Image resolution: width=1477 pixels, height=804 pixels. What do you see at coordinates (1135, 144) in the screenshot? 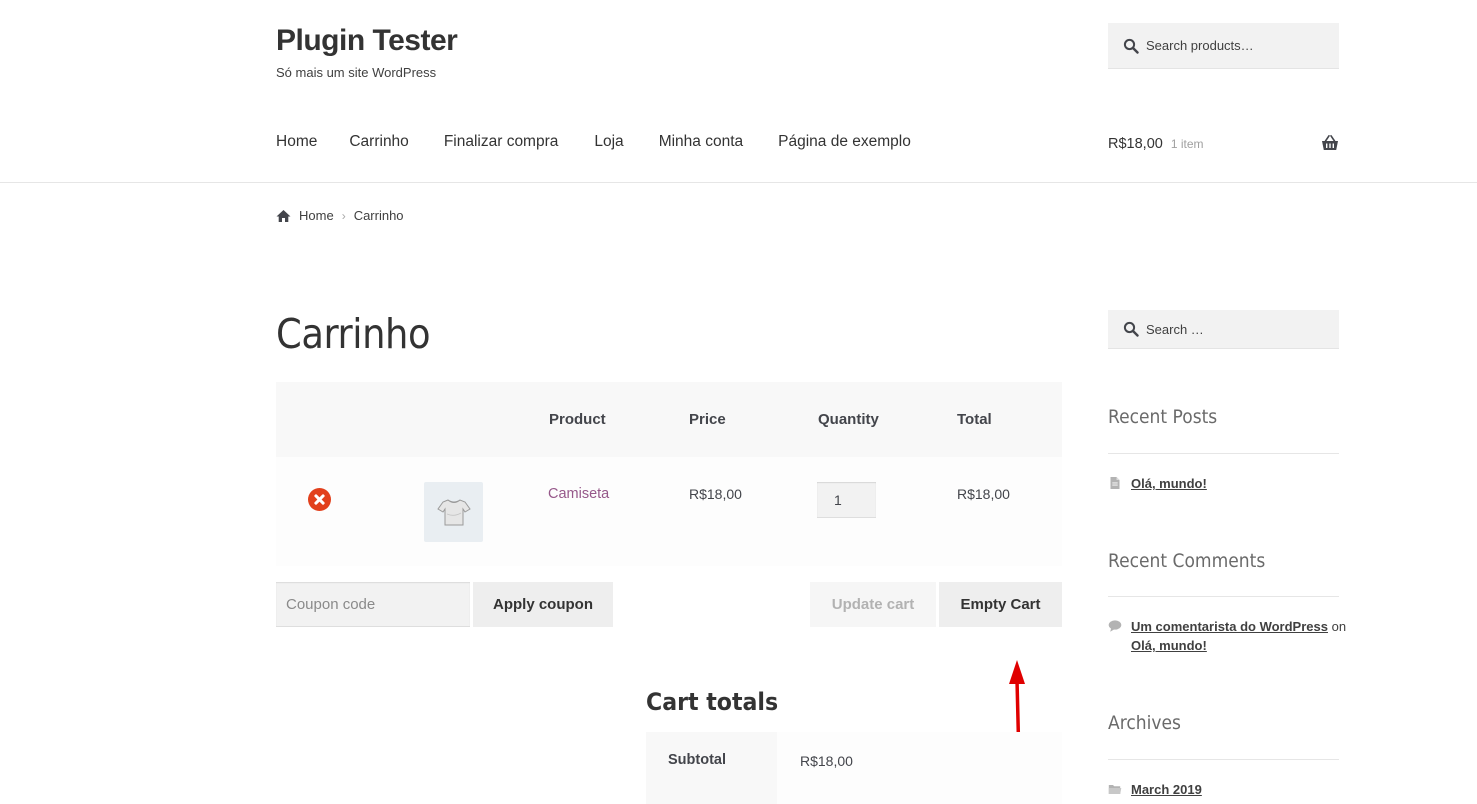
I see `header-cart-amount: R$18,00` at bounding box center [1135, 144].